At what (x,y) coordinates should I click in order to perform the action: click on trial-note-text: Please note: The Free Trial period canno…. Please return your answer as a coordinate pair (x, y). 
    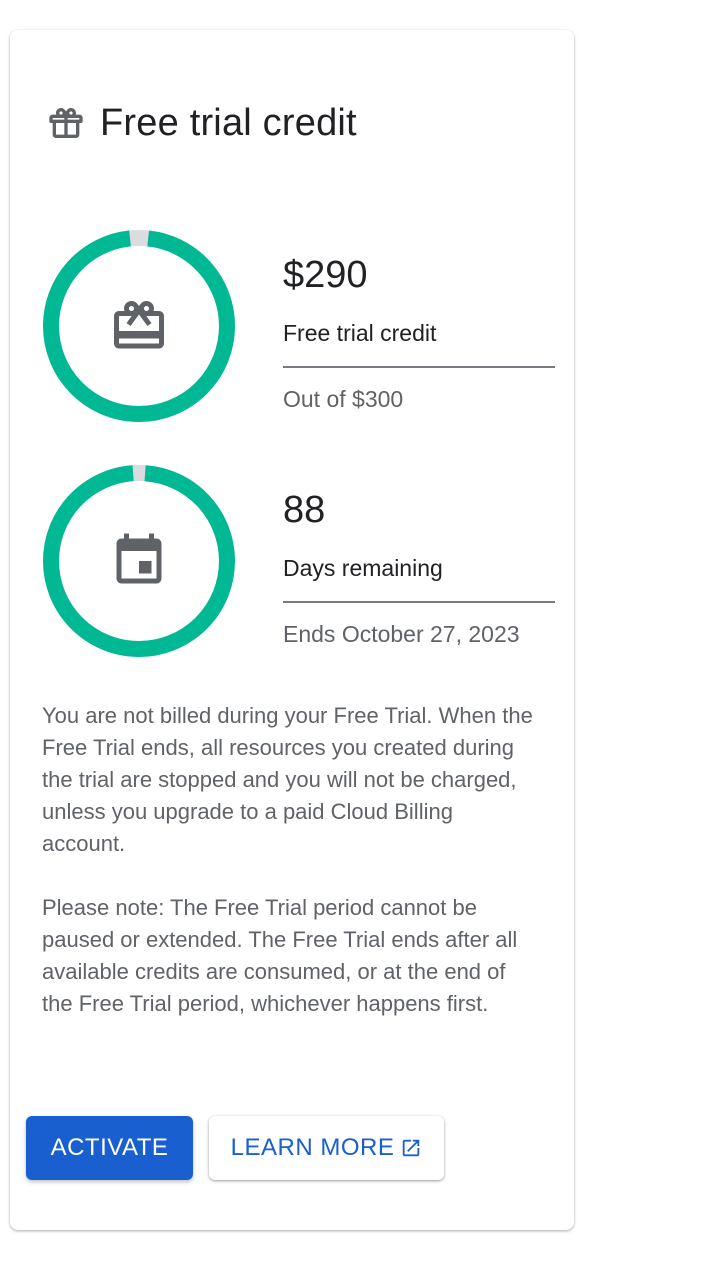
    Looking at the image, I should click on (280, 955).